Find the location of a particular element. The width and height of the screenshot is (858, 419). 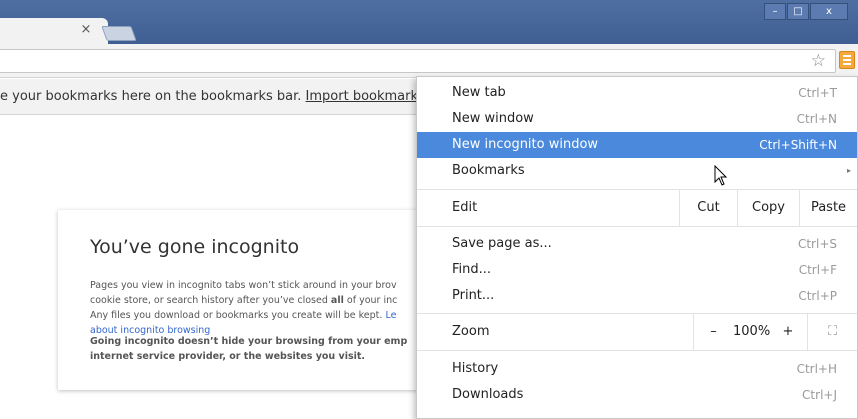

learn-more-link: Le is located at coordinates (390, 315).